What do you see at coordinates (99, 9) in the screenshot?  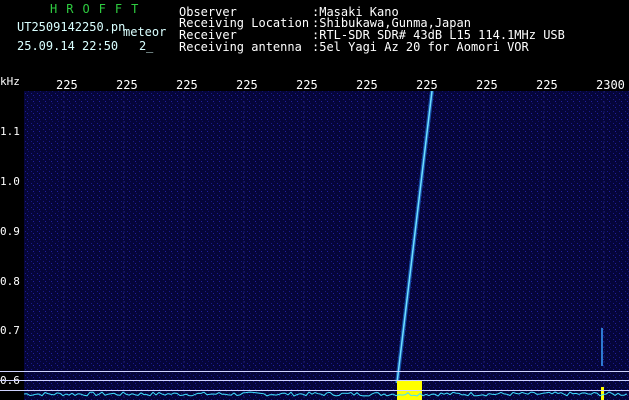 I see `app-logo: HROFFT` at bounding box center [99, 9].